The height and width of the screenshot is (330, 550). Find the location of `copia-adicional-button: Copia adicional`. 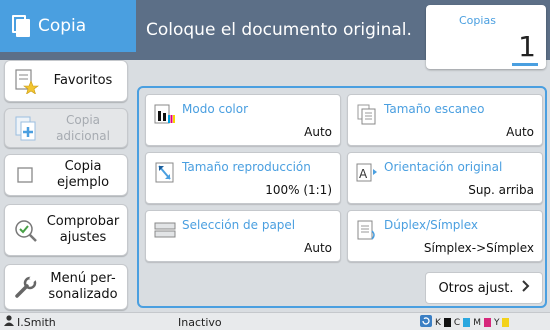

copia-adicional-button: Copia adicional is located at coordinates (66, 128).